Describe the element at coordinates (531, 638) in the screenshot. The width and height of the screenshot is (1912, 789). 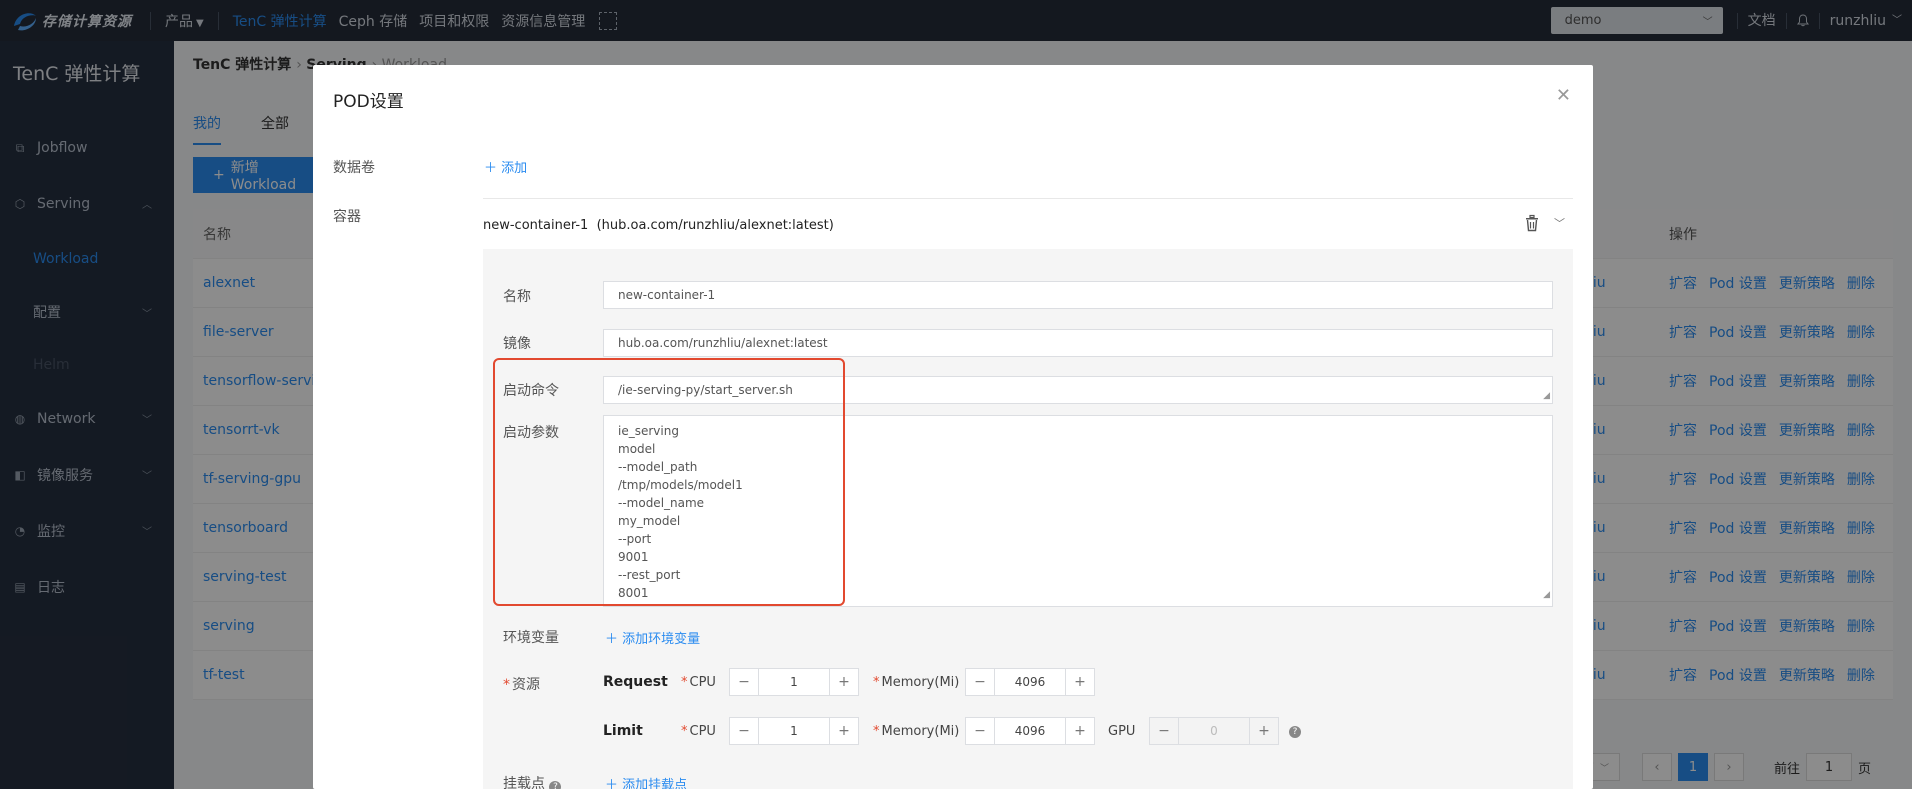
I see `env-label: 环境变量` at that location.